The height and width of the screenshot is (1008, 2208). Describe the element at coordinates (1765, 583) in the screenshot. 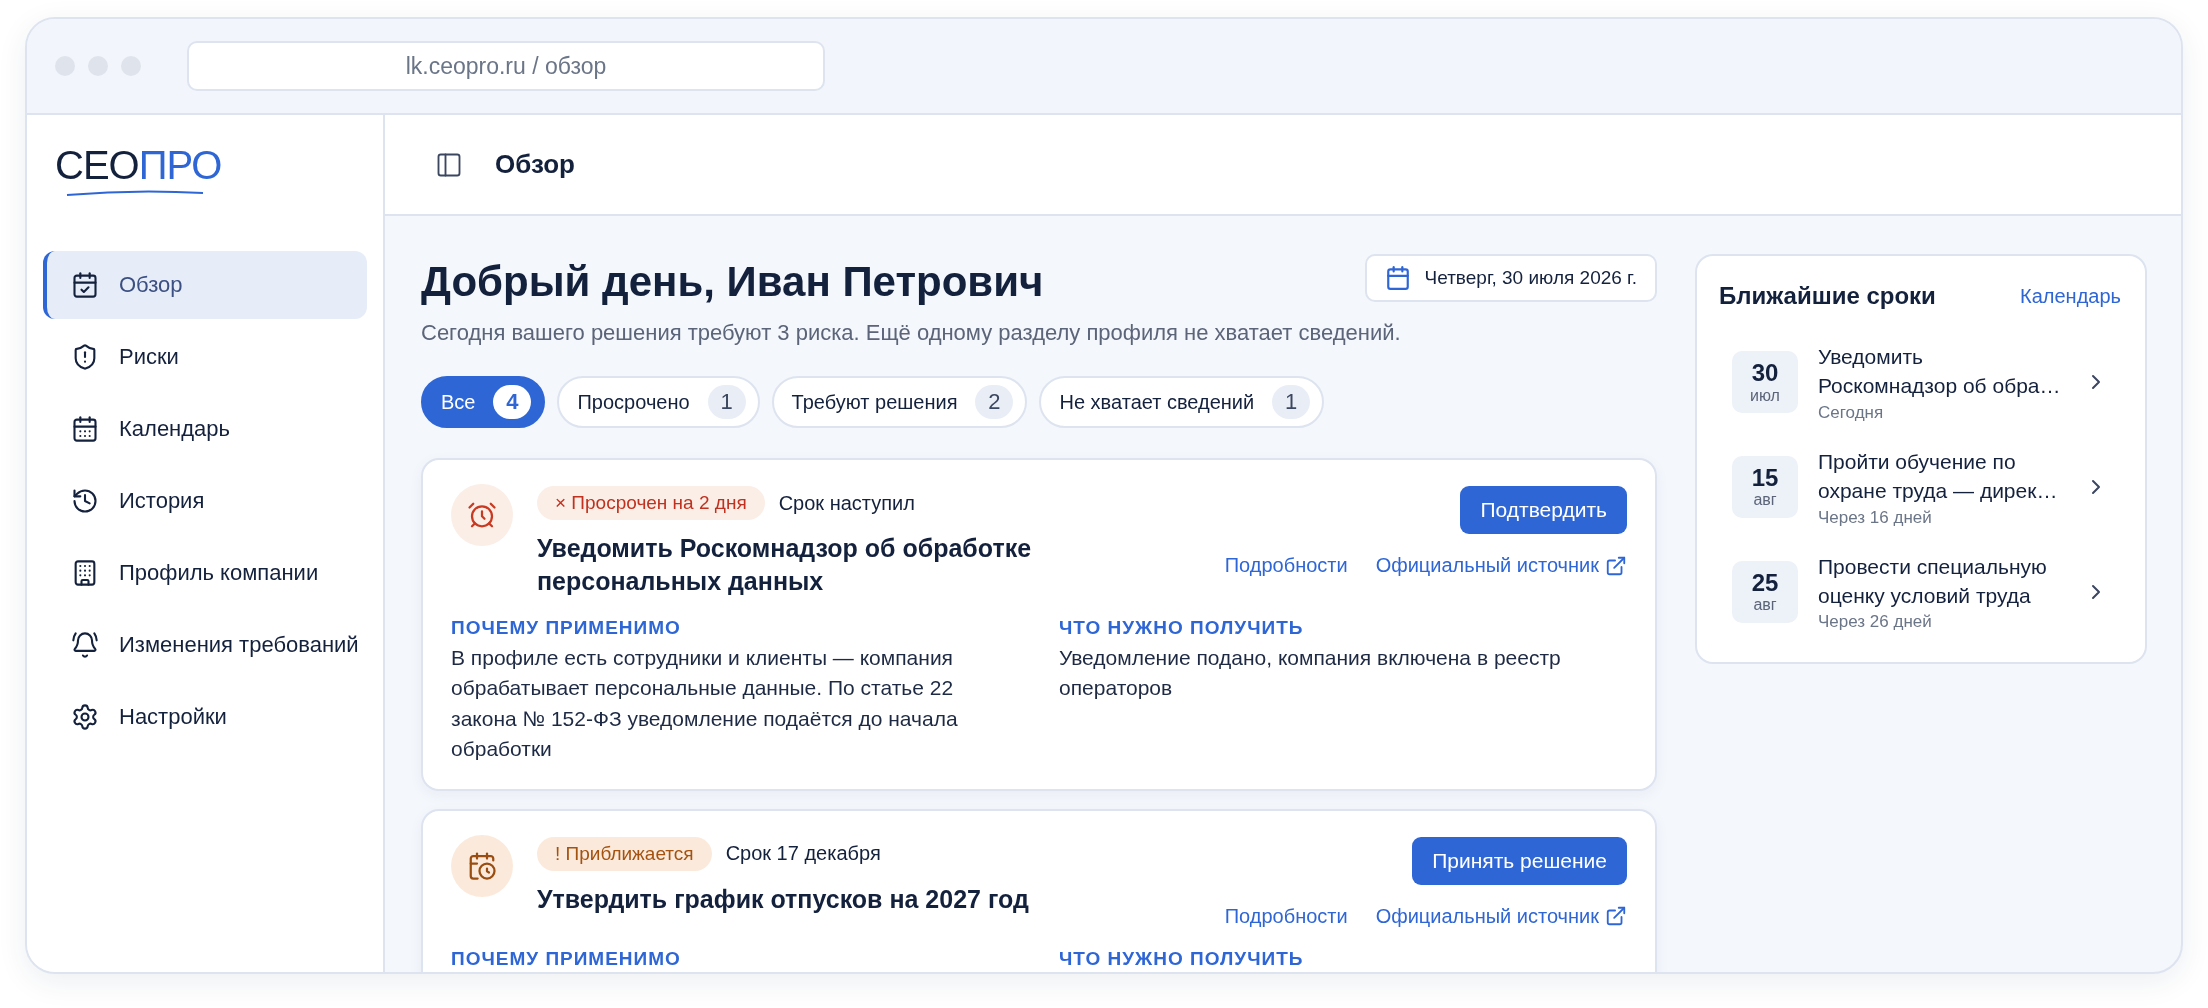

I see `date-day: 25` at that location.